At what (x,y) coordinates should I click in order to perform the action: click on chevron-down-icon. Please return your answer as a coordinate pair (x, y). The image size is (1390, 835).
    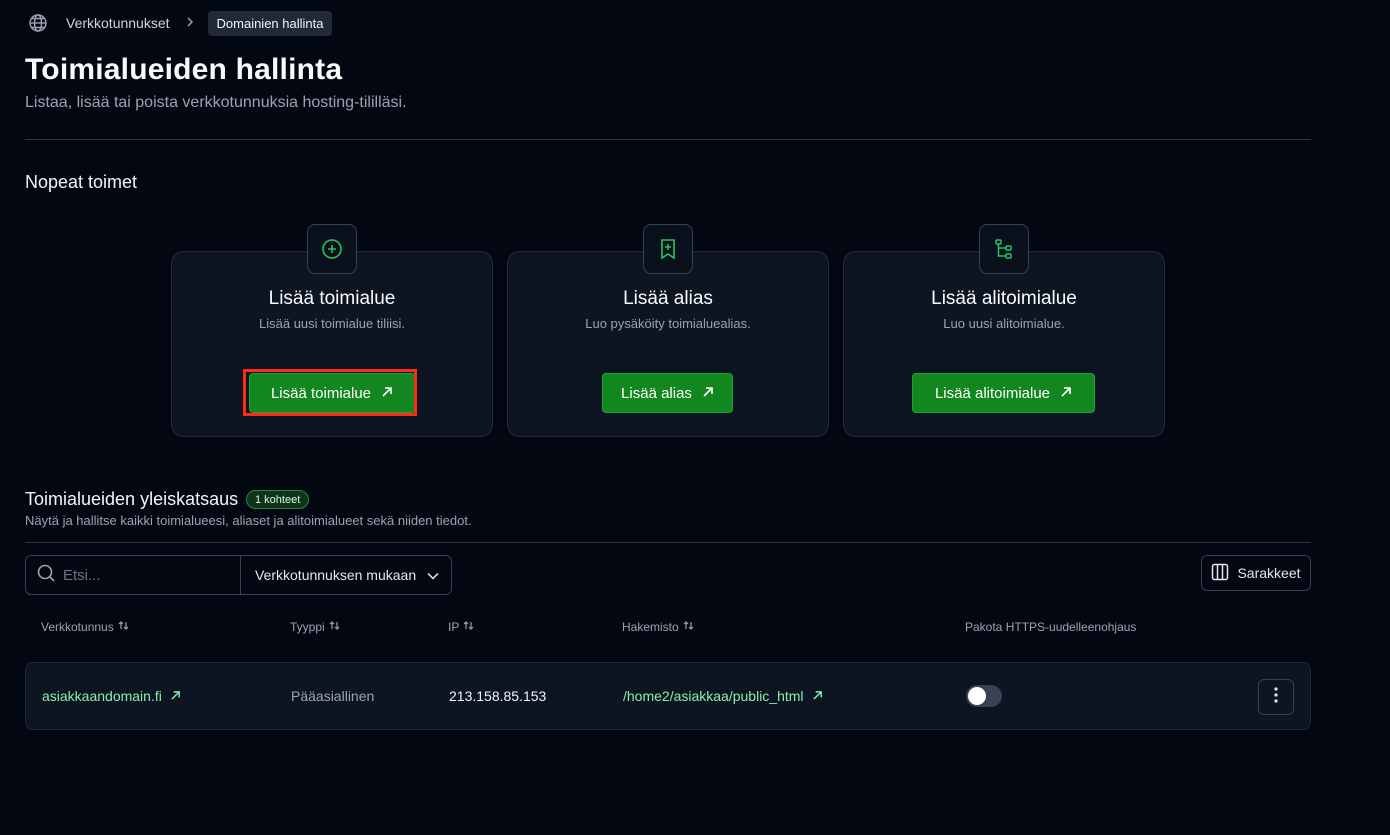
    Looking at the image, I should click on (433, 575).